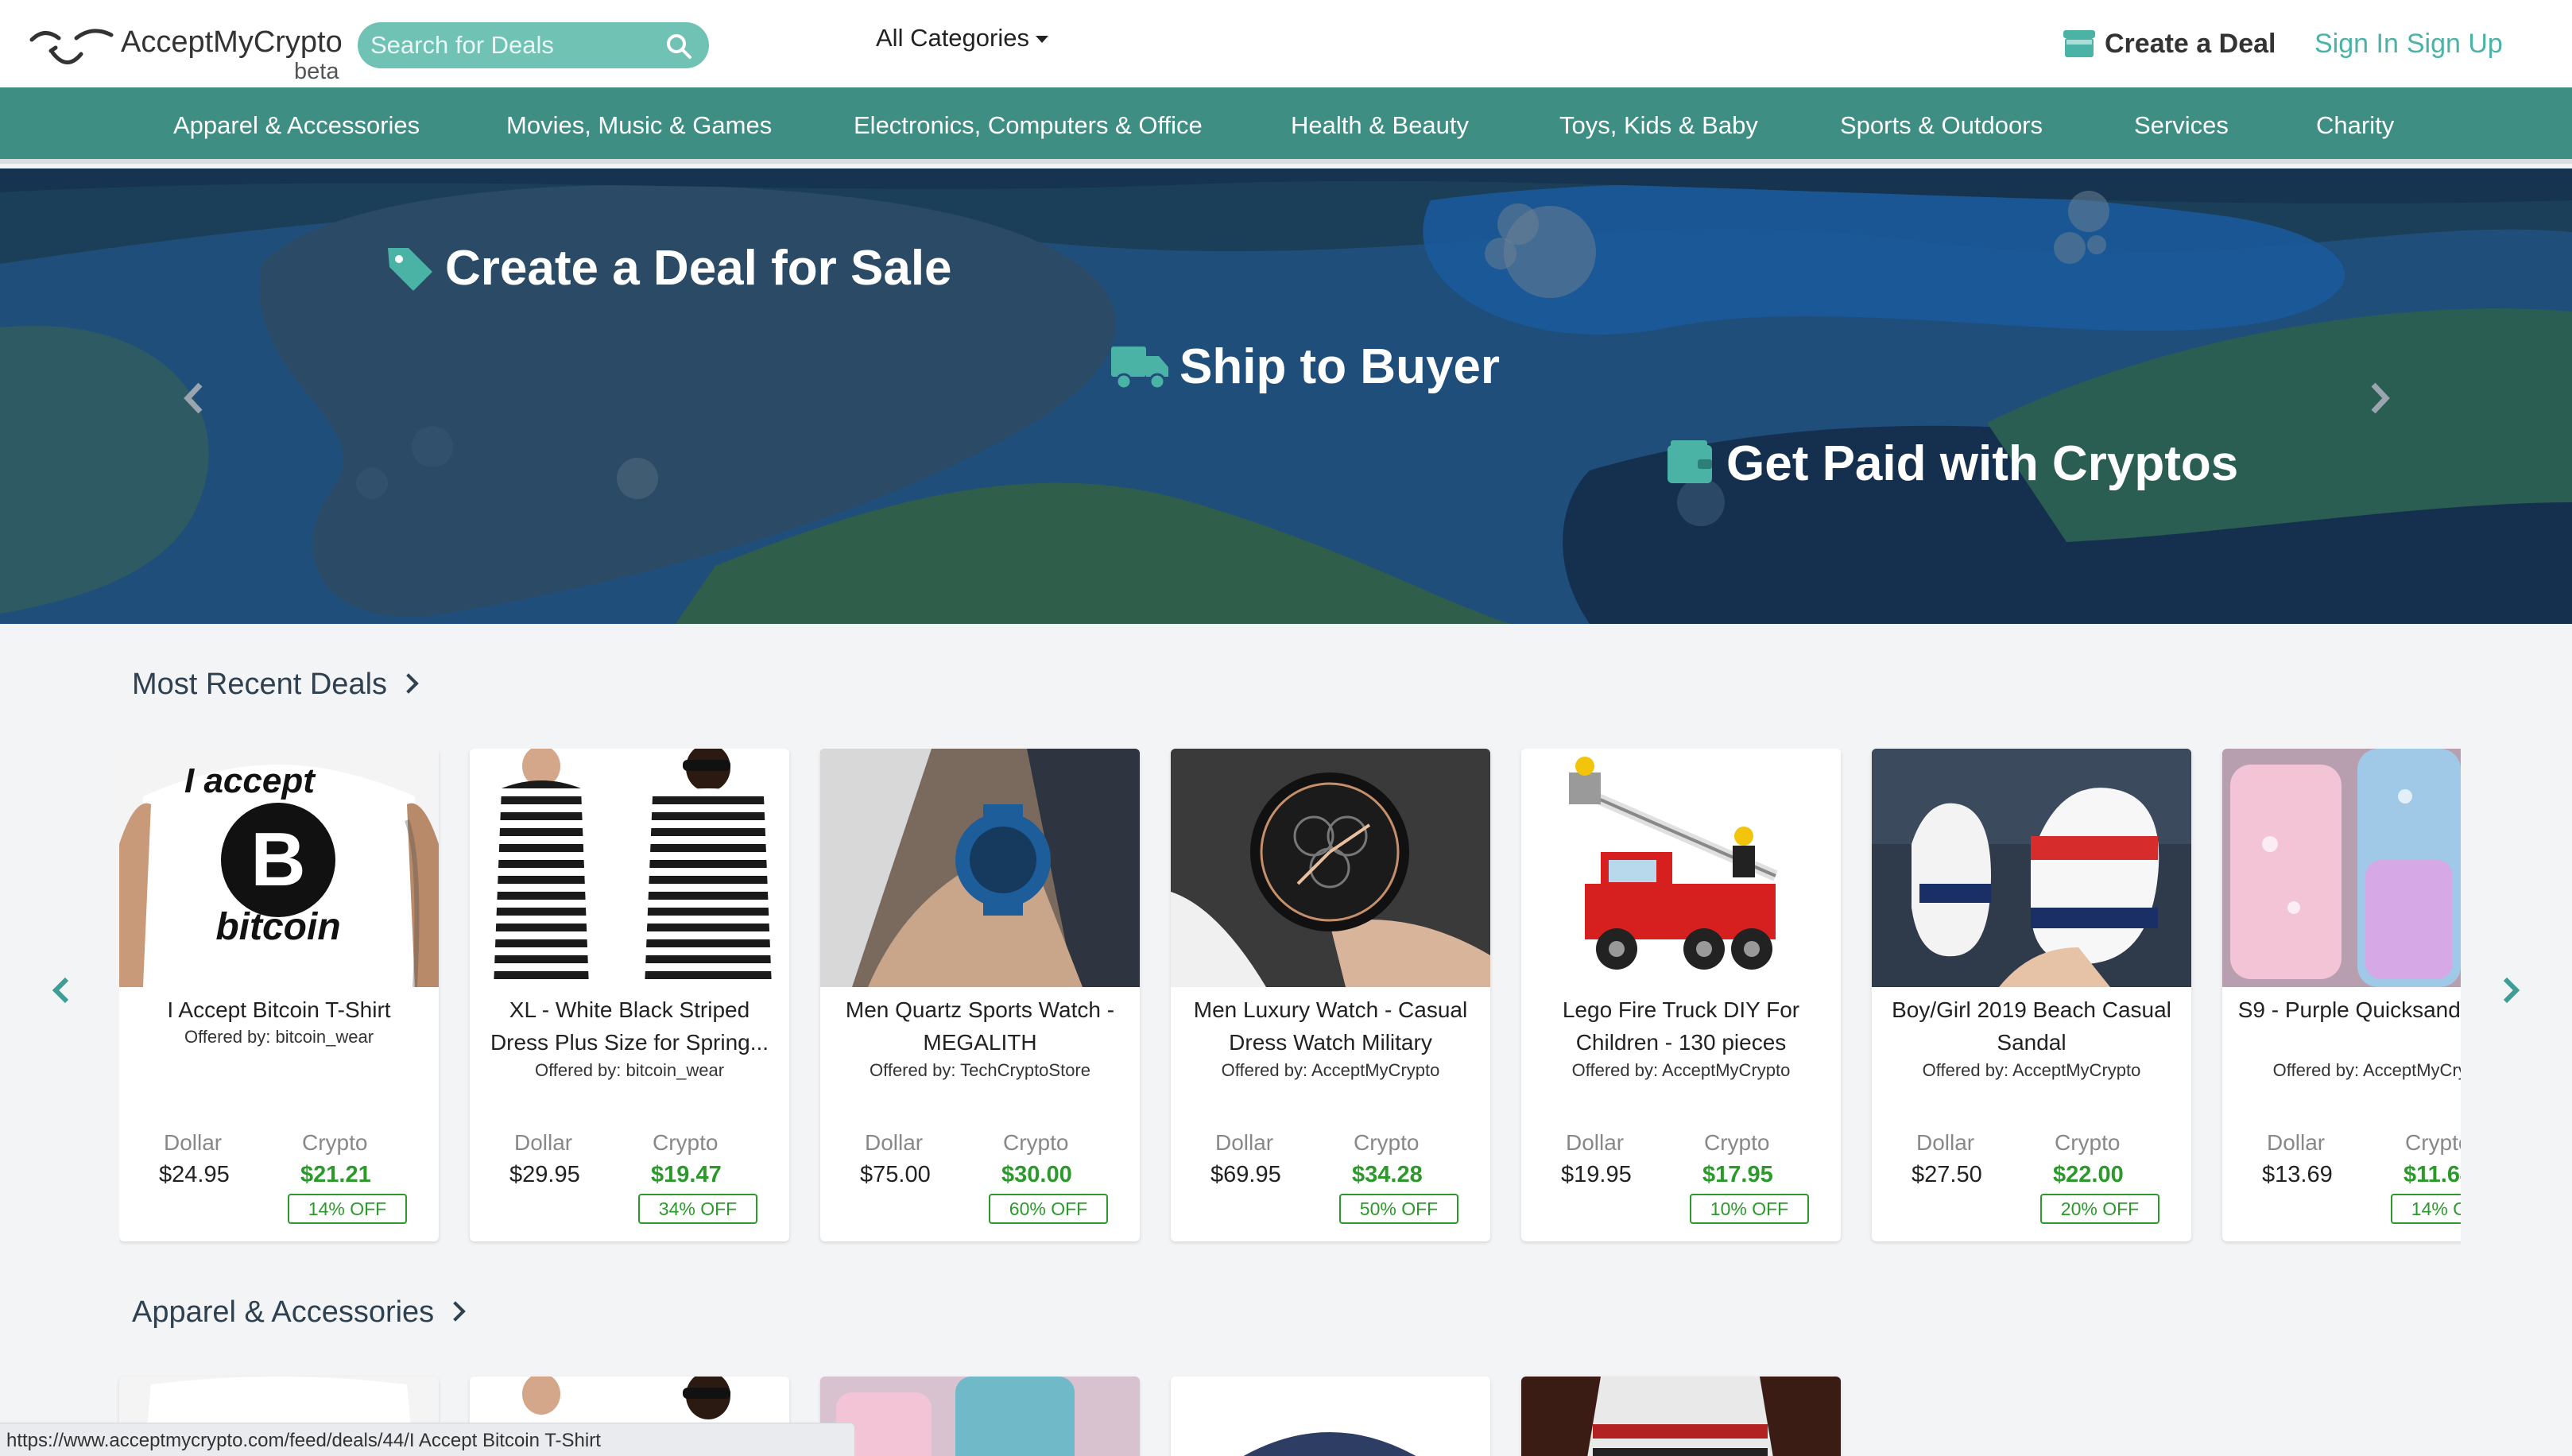  What do you see at coordinates (1380, 125) in the screenshot?
I see `nav-item-health: Health & Beauty` at bounding box center [1380, 125].